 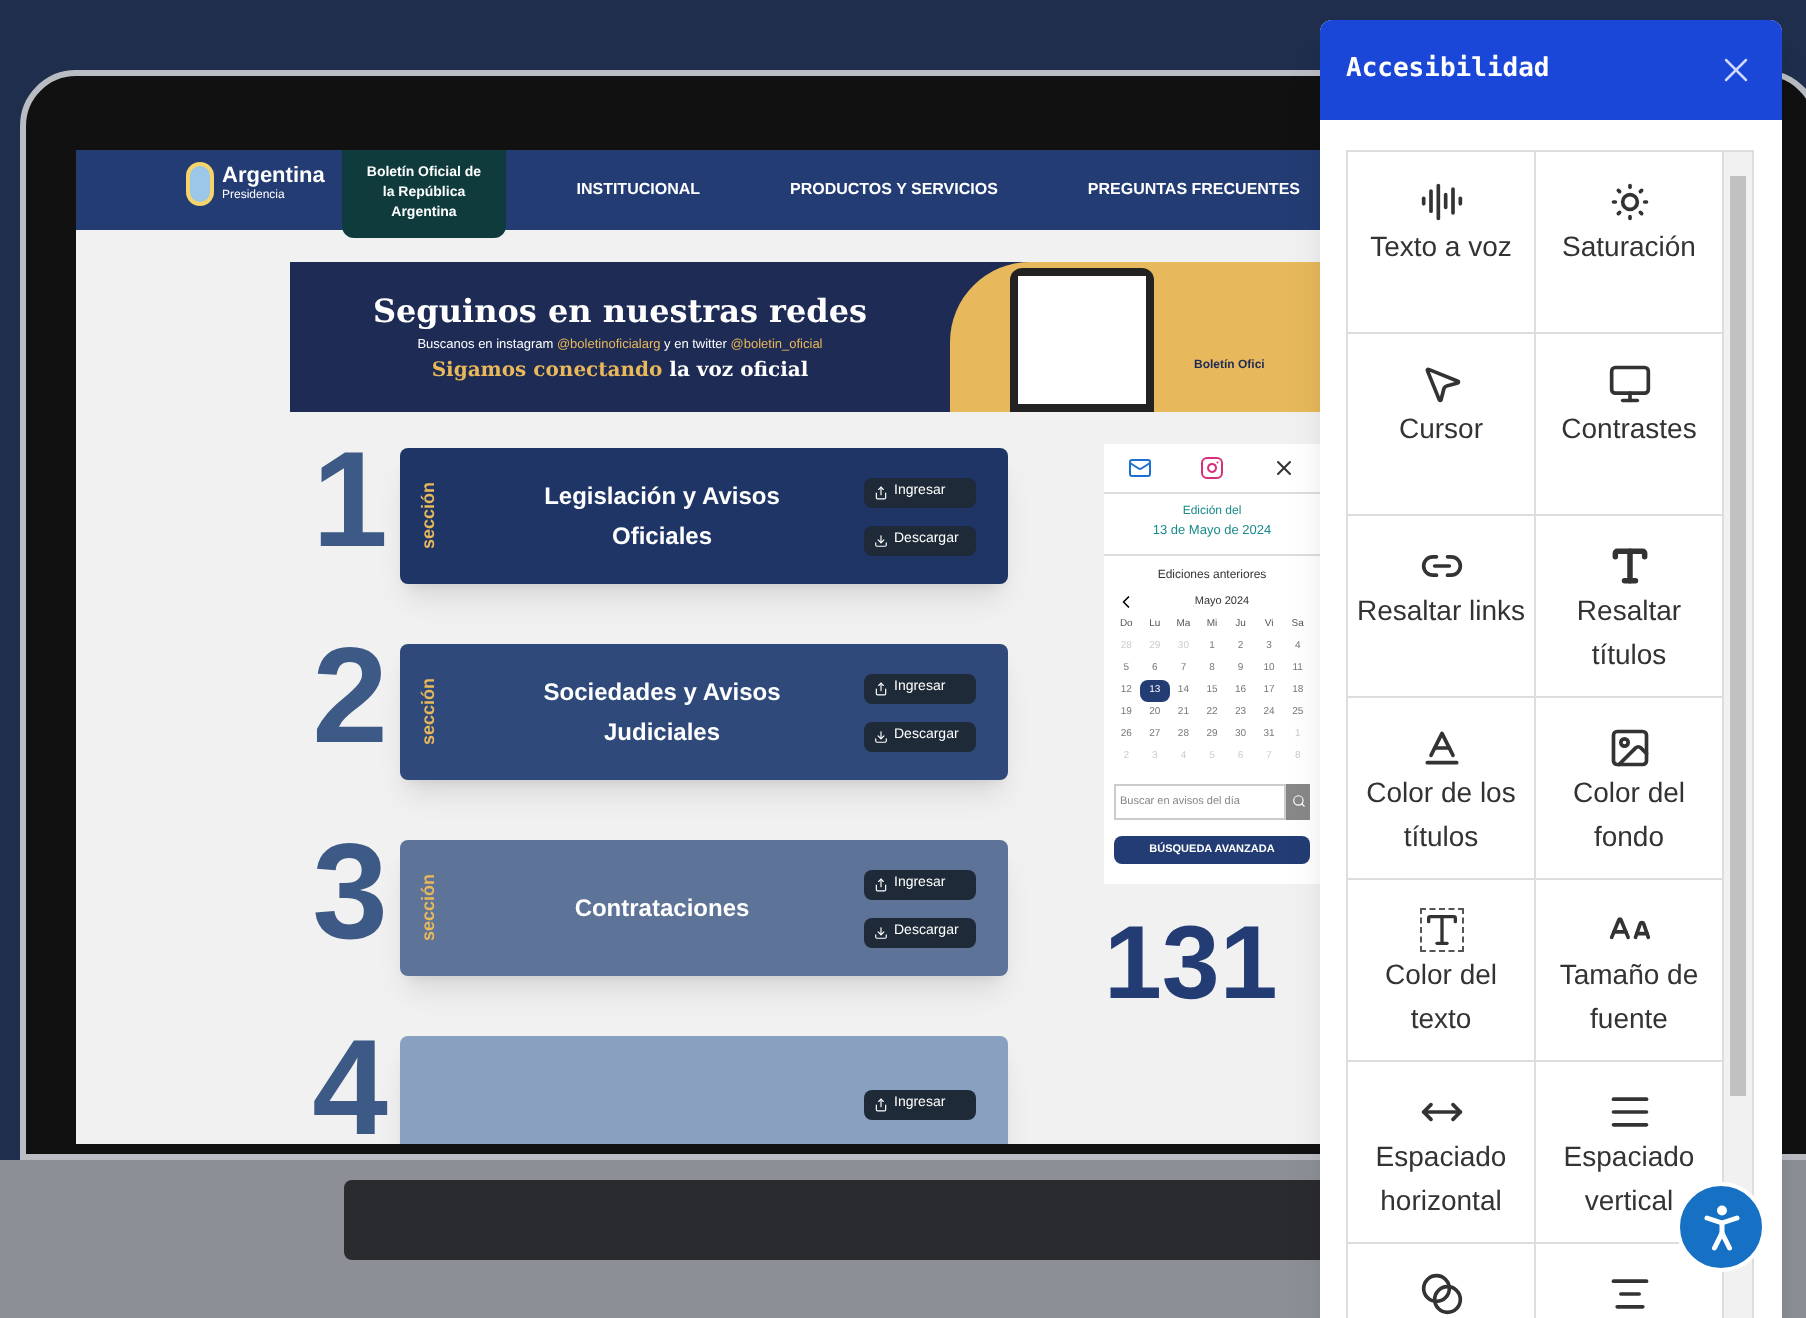 I want to click on mail-icon, so click(x=1140, y=468).